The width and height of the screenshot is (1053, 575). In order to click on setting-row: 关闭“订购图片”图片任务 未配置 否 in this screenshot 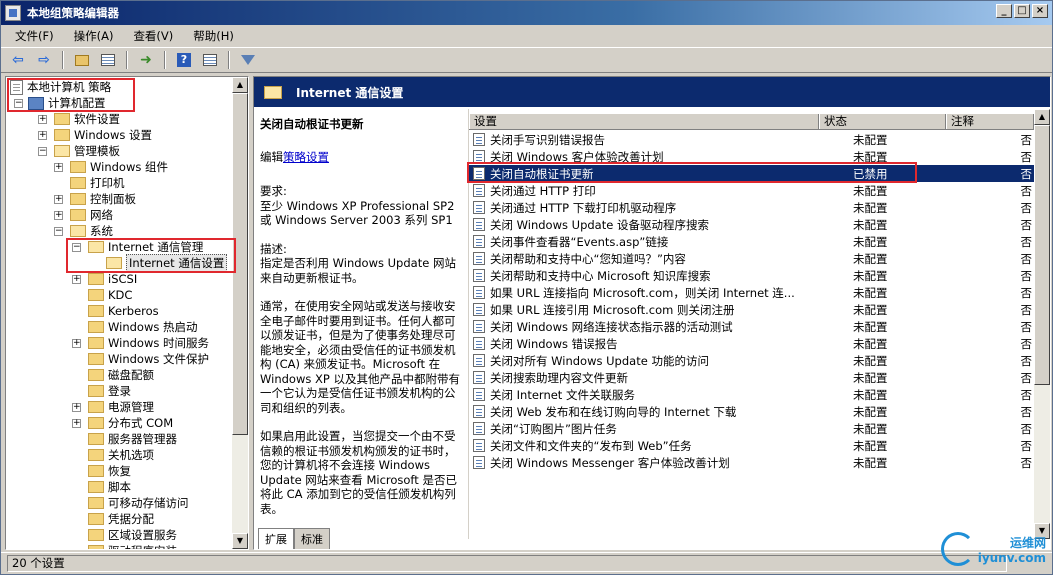, I will do `click(751, 428)`.